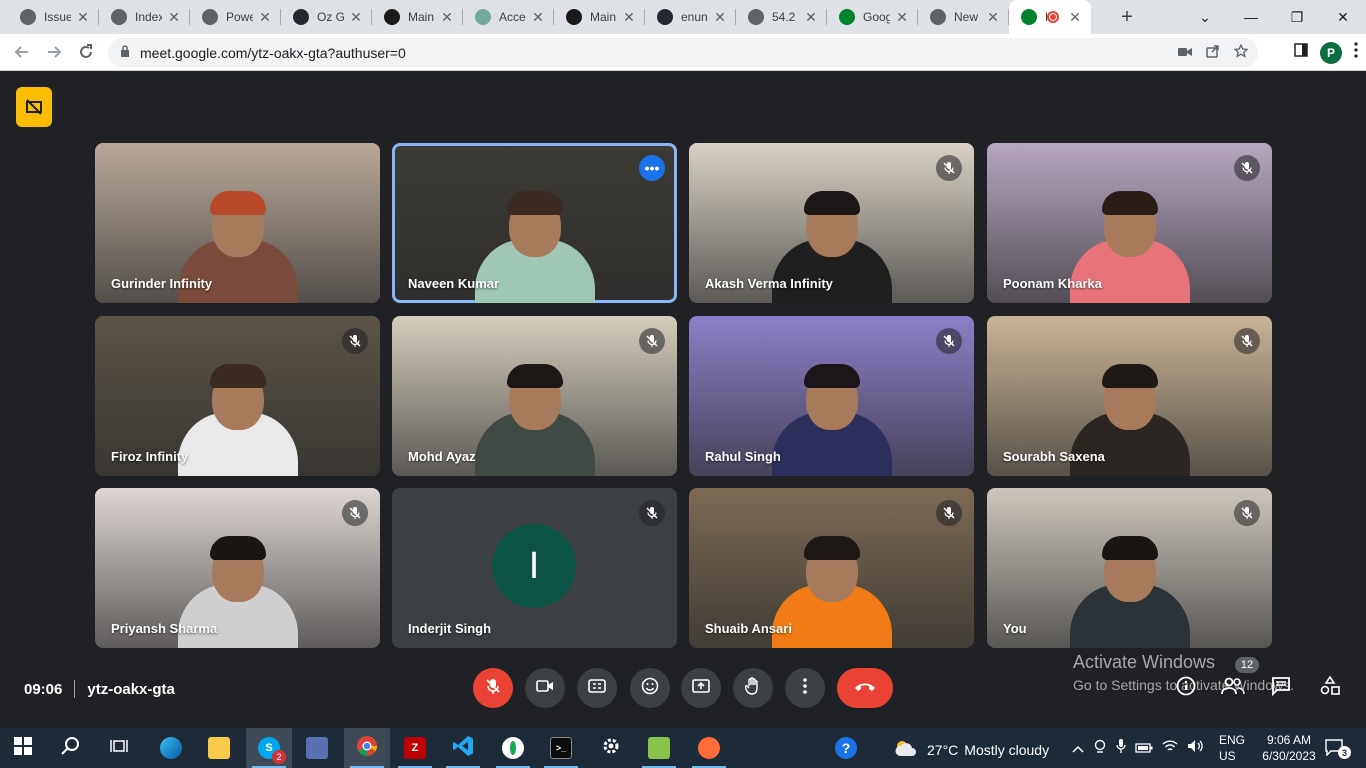  I want to click on maximize-icon: ❐, so click(1297, 17).